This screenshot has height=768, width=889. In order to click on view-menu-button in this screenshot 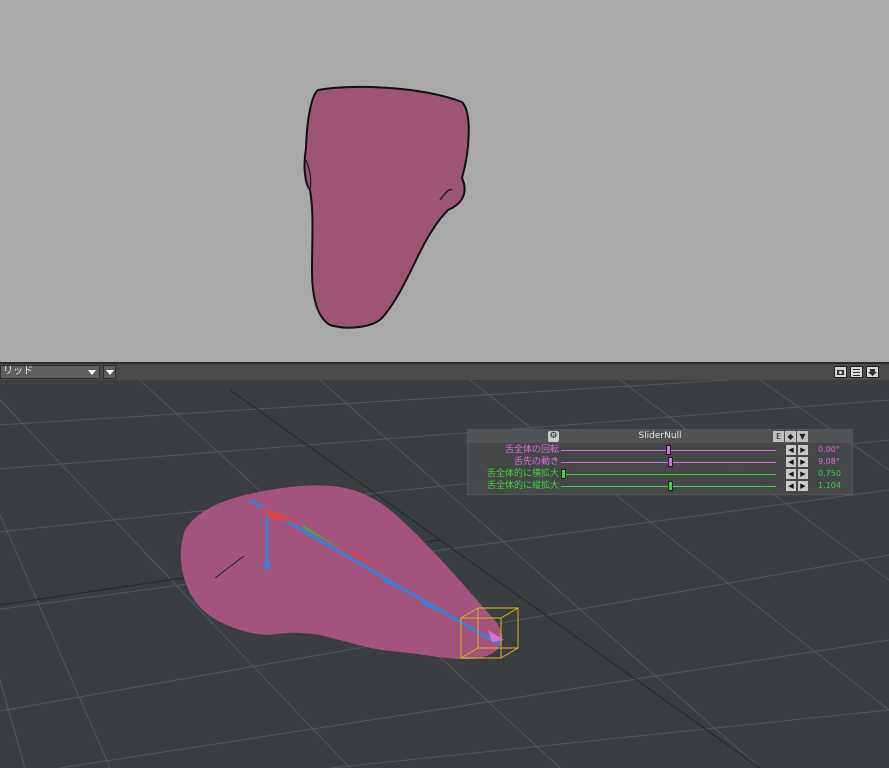, I will do `click(109, 372)`.